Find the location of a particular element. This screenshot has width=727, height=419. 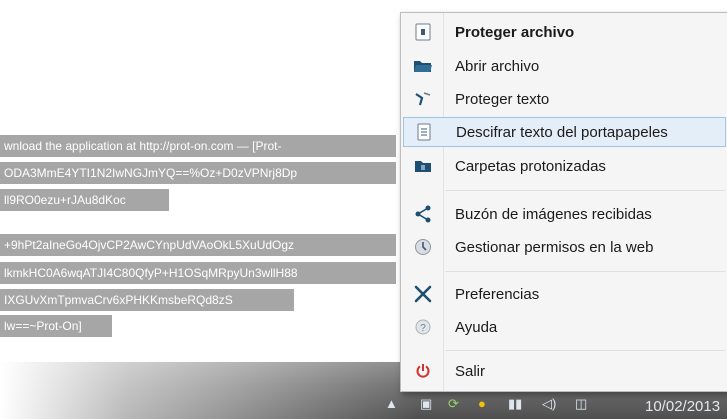

menu-item-buzon-imagenes: Buzón de imágenes recibidas is located at coordinates (564, 214).